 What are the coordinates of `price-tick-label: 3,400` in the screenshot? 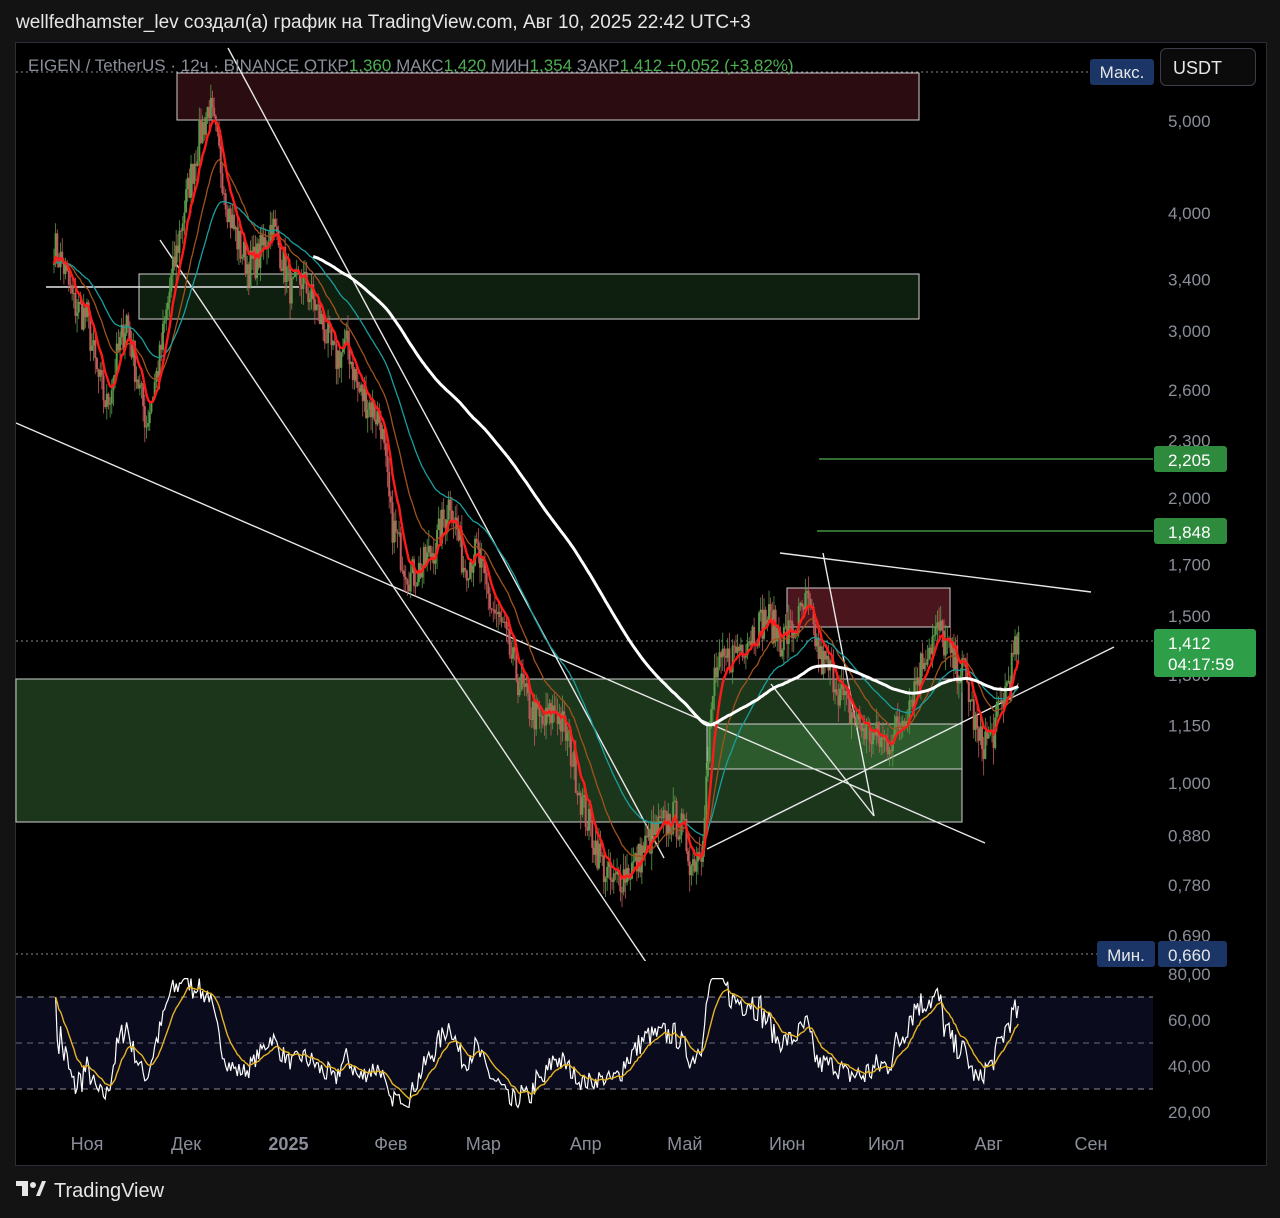 It's located at (1189, 280).